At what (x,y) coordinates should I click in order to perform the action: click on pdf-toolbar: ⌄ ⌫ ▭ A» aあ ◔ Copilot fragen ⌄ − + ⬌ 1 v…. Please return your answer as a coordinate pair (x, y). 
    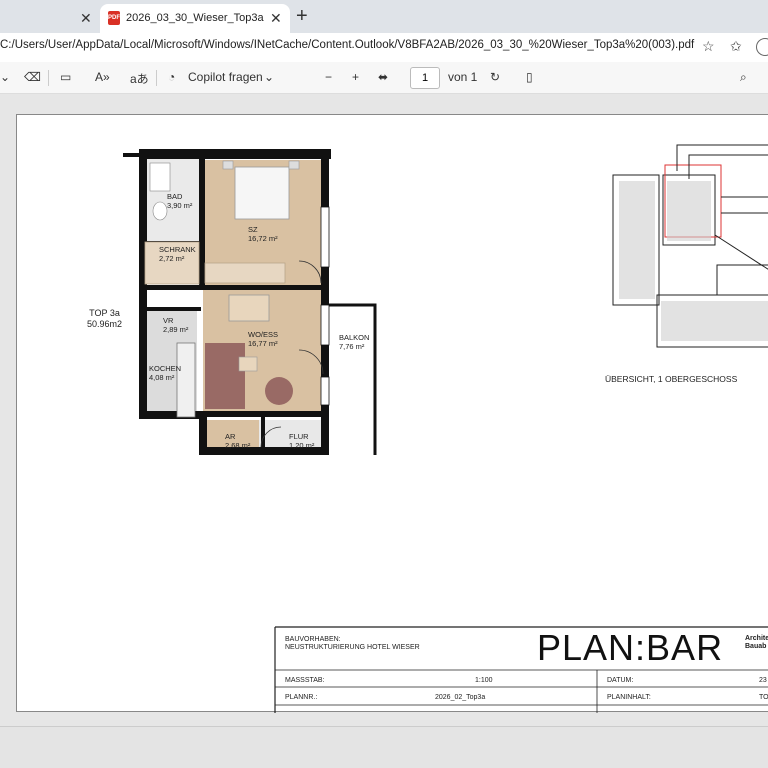
    Looking at the image, I should click on (384, 78).